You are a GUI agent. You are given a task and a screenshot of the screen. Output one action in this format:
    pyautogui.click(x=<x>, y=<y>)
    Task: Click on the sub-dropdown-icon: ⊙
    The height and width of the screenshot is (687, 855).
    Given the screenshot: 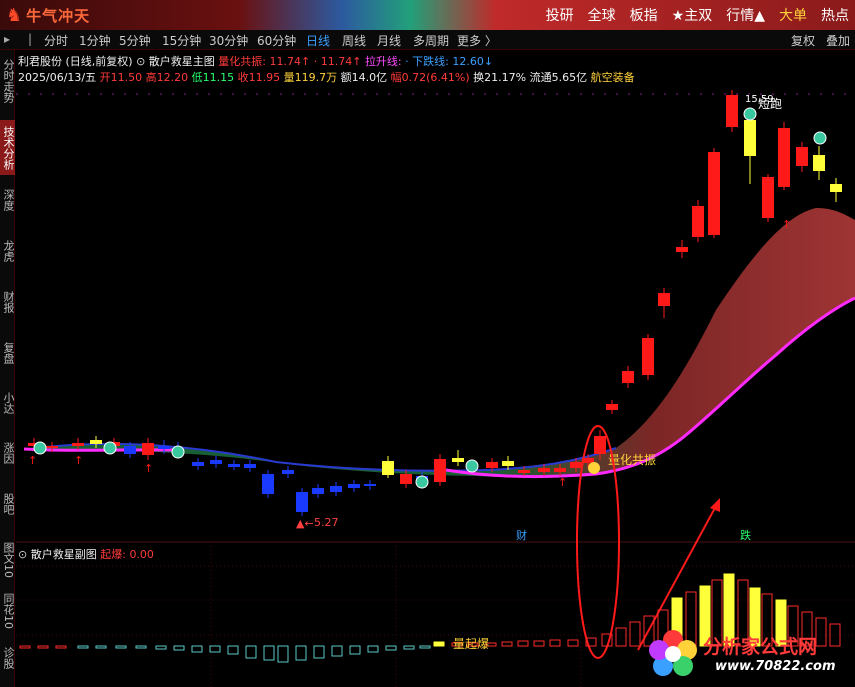 What is the action you would take?
    pyautogui.click(x=22, y=554)
    